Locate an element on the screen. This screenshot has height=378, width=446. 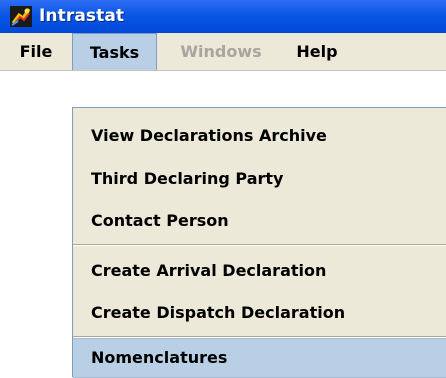
window-title: Intrastat is located at coordinates (82, 16).